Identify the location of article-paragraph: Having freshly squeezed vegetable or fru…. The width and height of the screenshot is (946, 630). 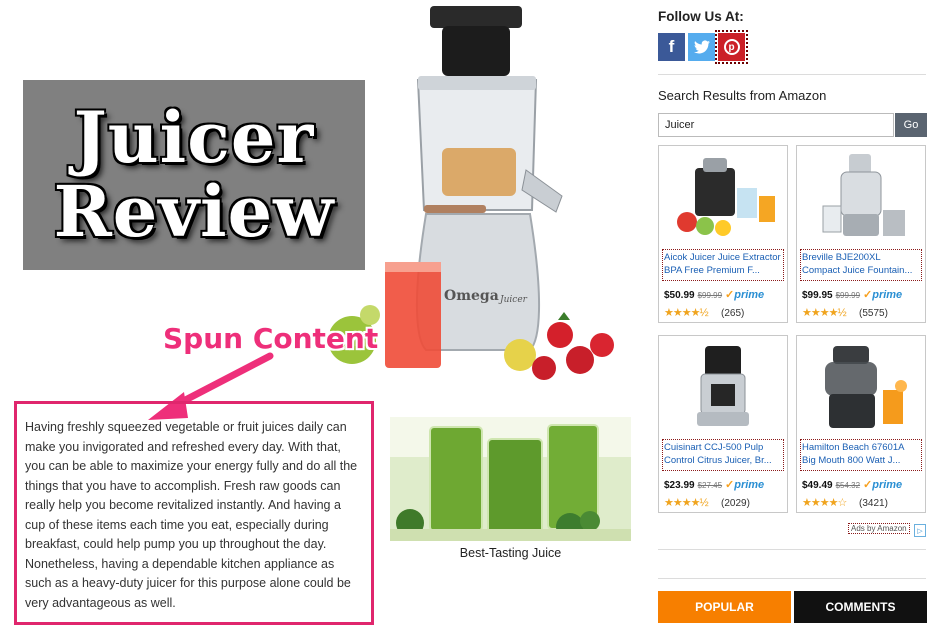
(191, 515).